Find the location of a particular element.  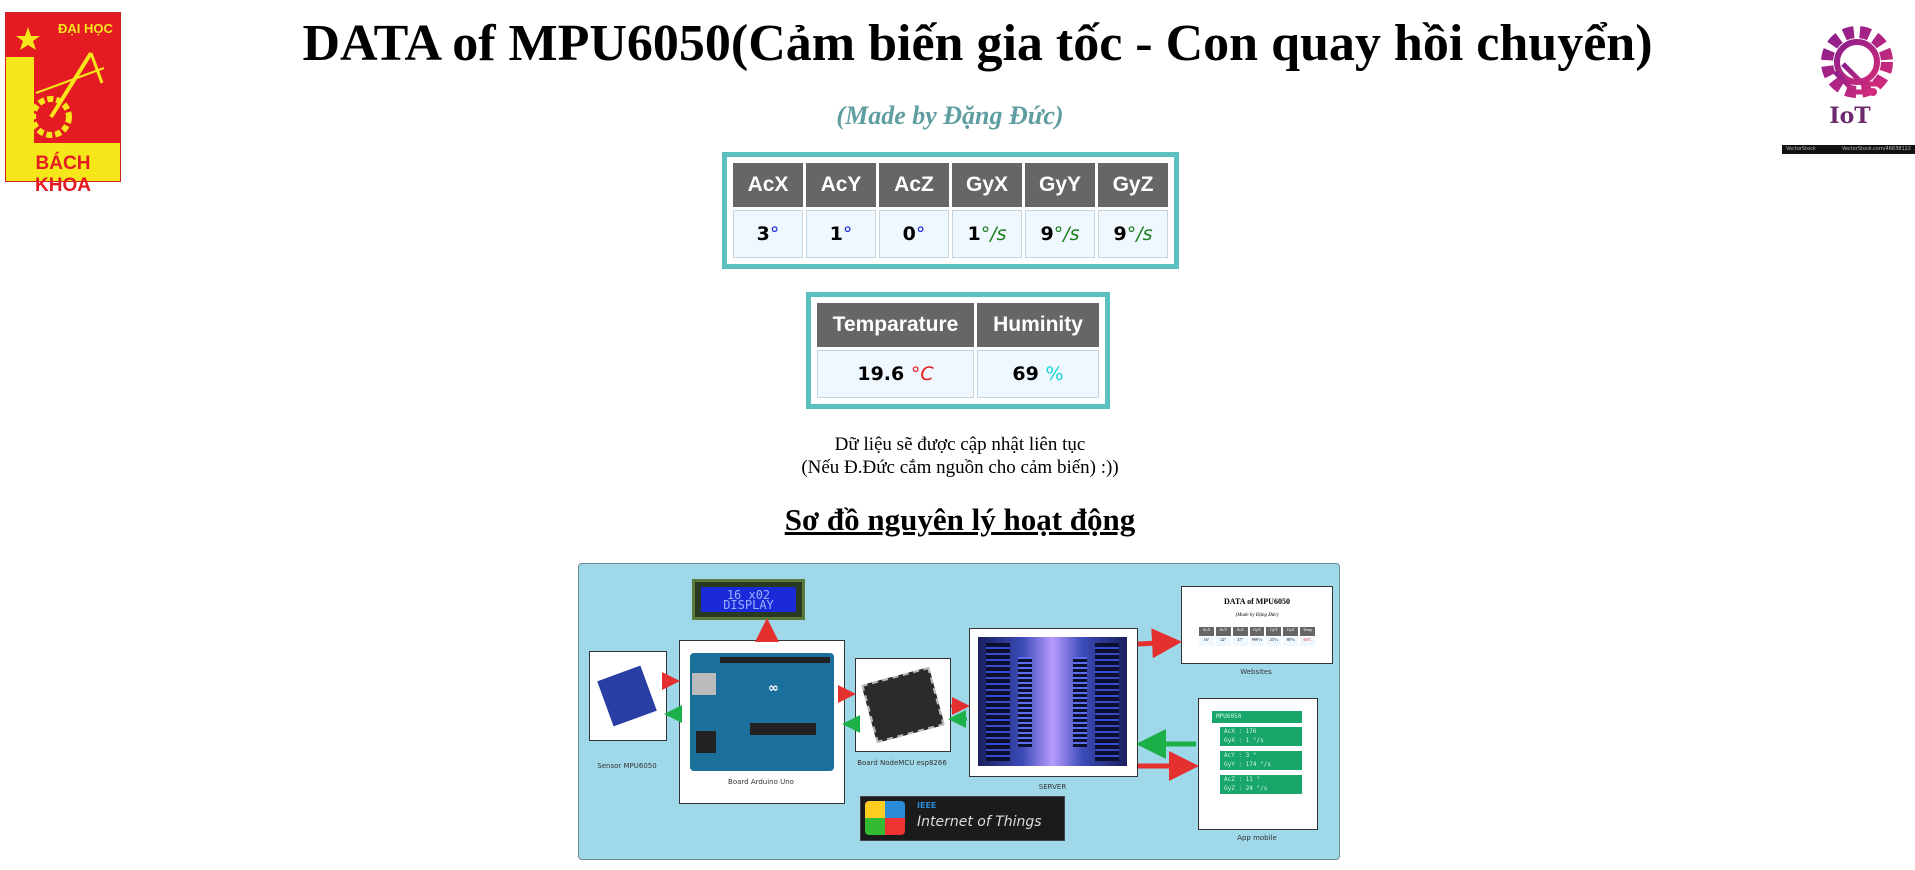

mini-app-row: AcZ : 11 ° GyZ : 24 °/s is located at coordinates (1261, 784).